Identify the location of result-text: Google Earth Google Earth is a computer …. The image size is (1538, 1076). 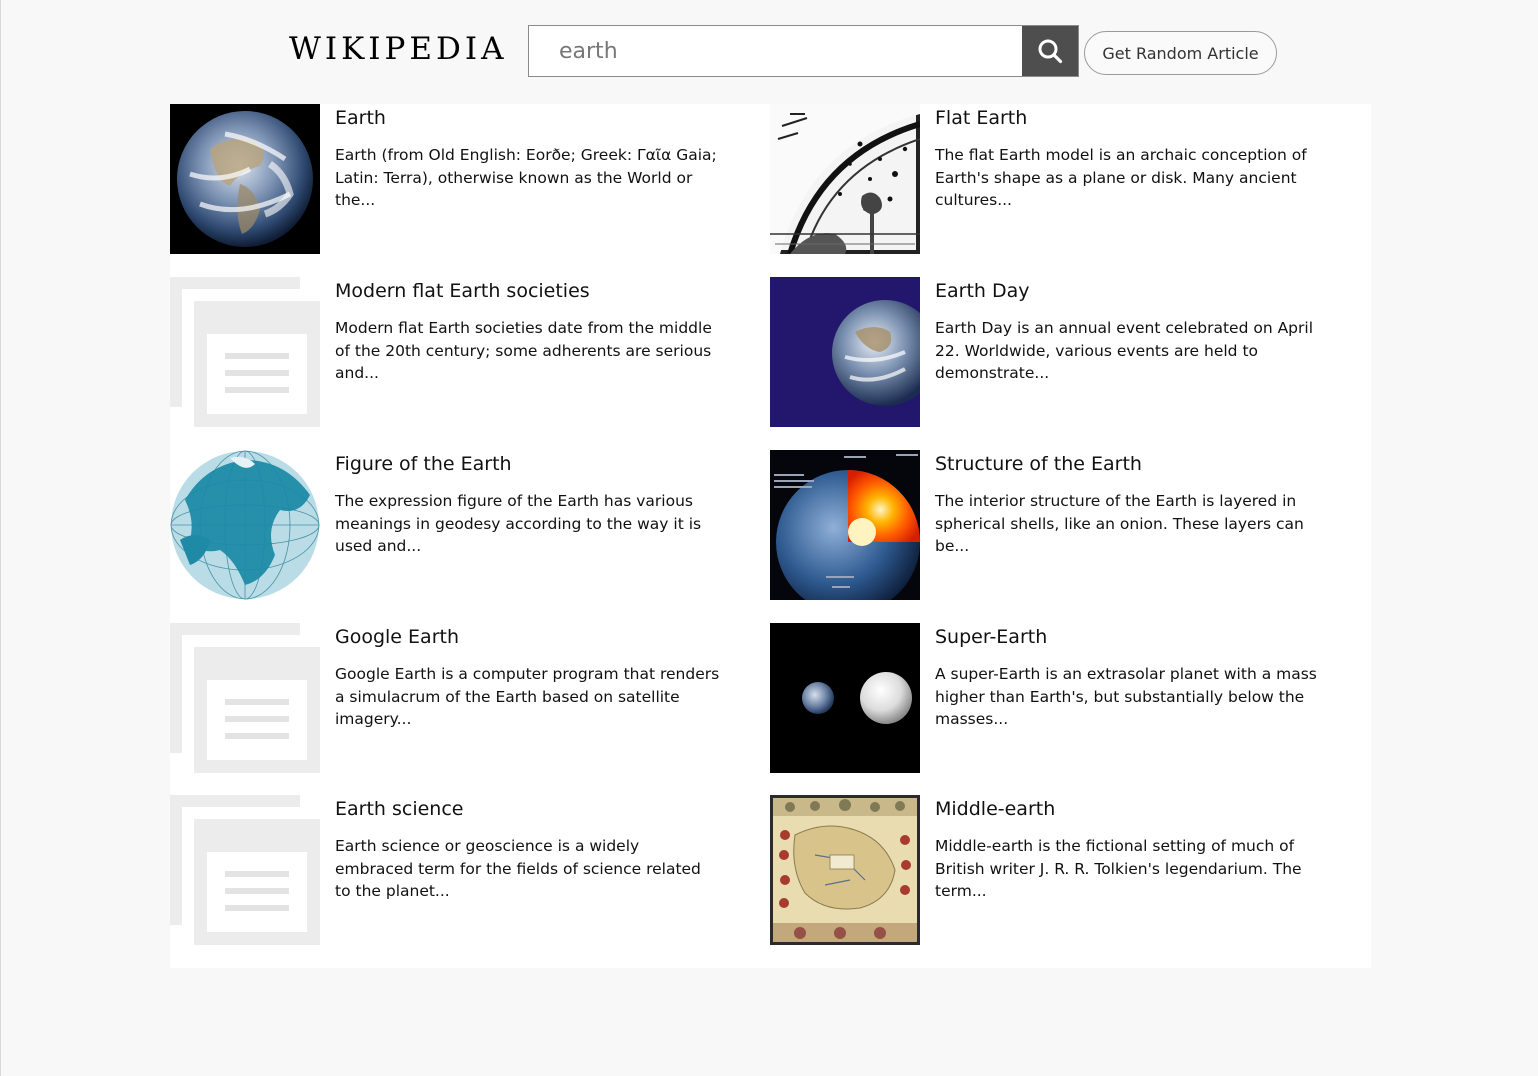
(532, 677).